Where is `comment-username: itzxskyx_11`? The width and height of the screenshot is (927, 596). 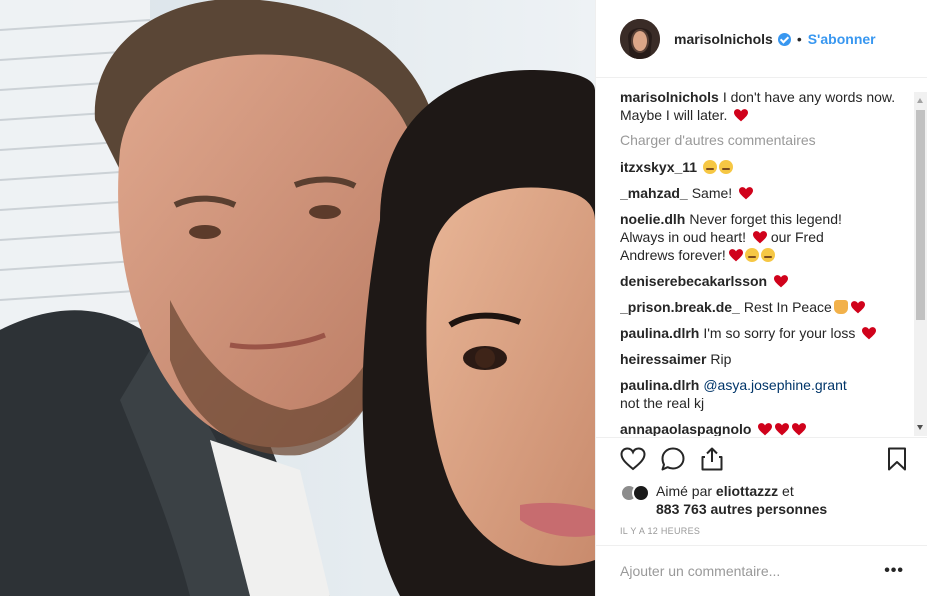 comment-username: itzxskyx_11 is located at coordinates (658, 167).